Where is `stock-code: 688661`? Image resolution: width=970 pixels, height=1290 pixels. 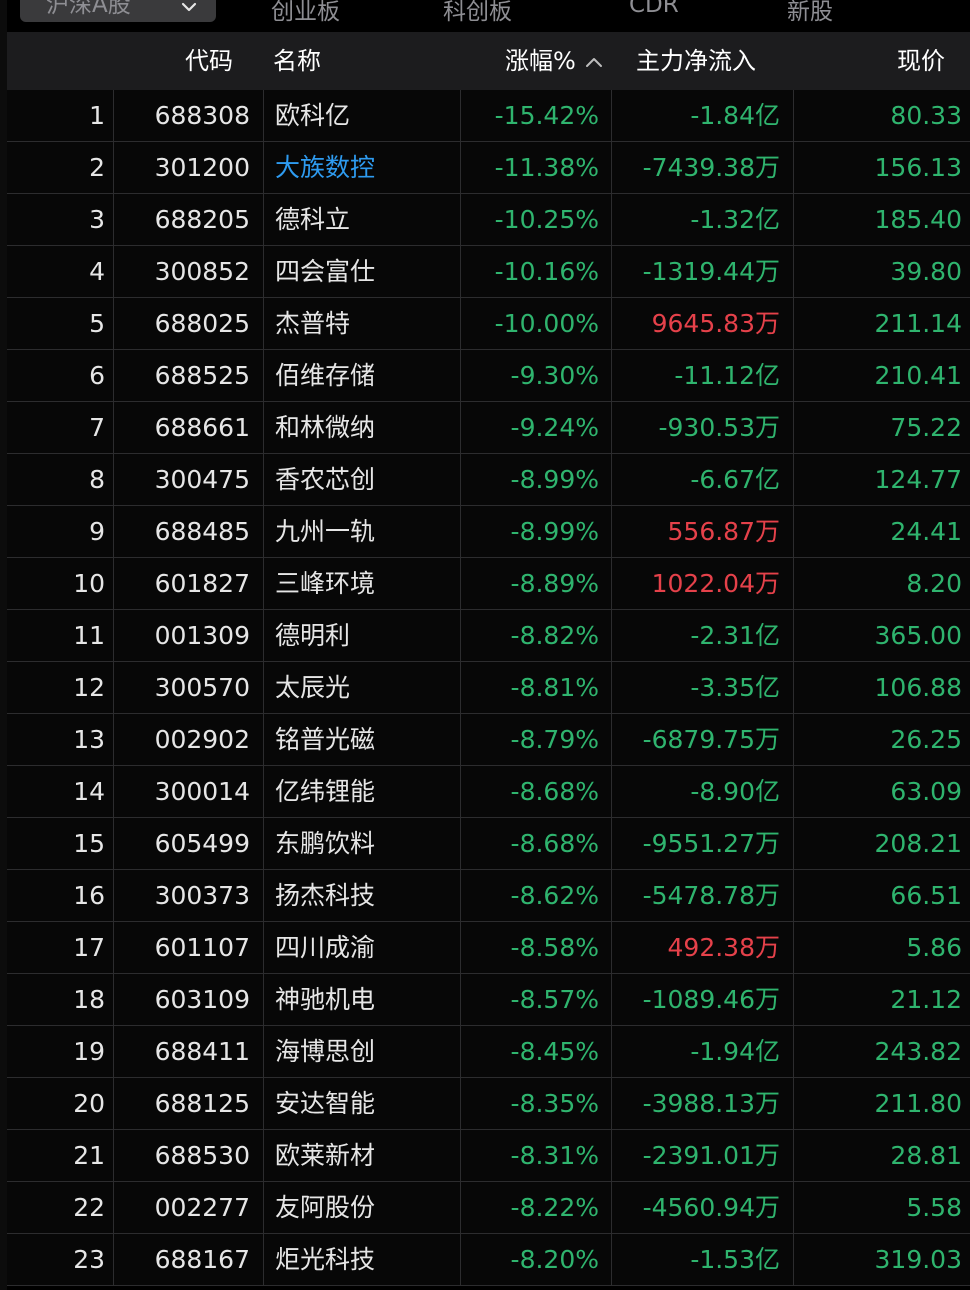 stock-code: 688661 is located at coordinates (202, 427).